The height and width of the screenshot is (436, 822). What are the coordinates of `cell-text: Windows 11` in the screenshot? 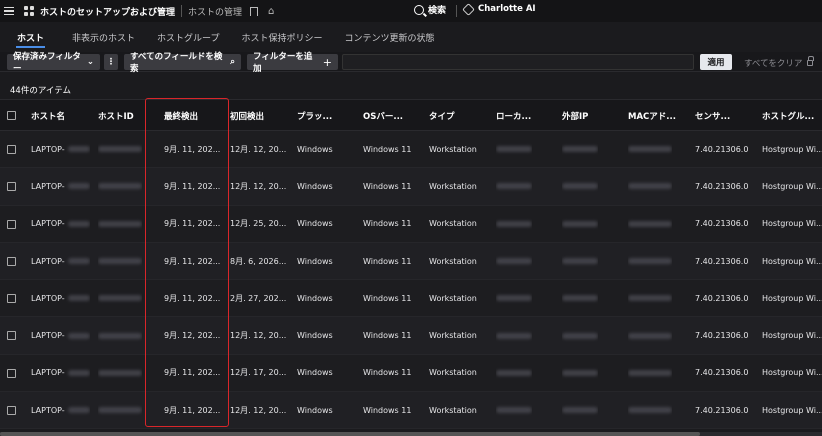 It's located at (387, 149).